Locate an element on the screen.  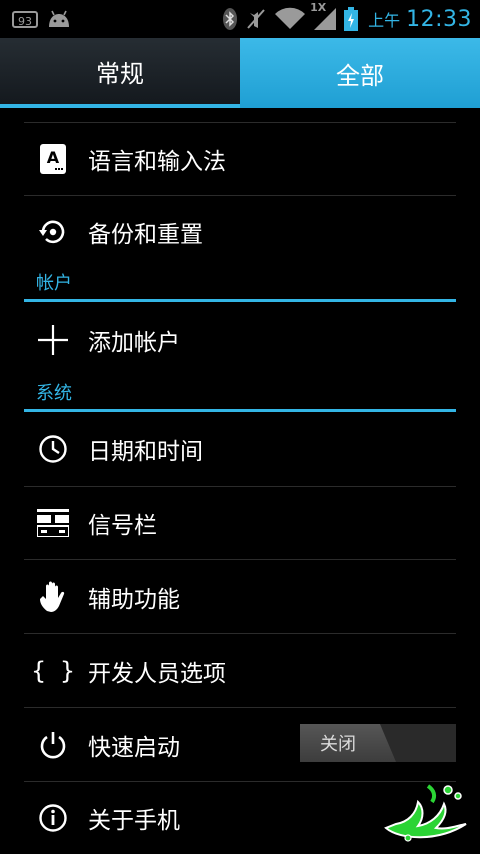
wifi-icon is located at coordinates (290, 19).